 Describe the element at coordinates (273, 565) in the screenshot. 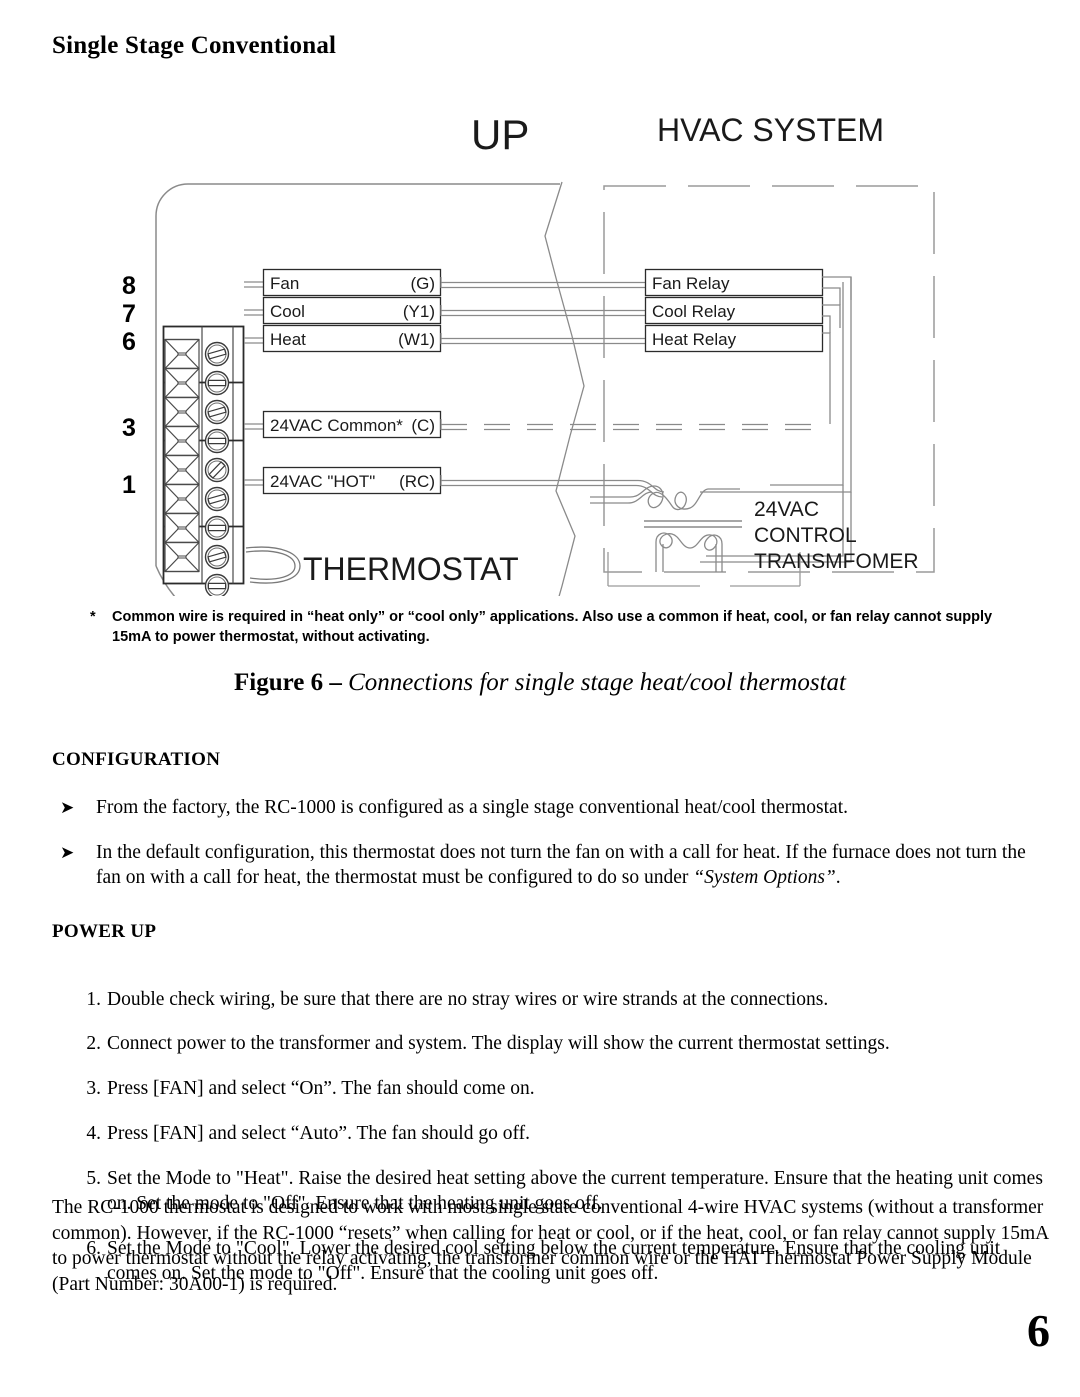

I see `jumper-wire` at that location.